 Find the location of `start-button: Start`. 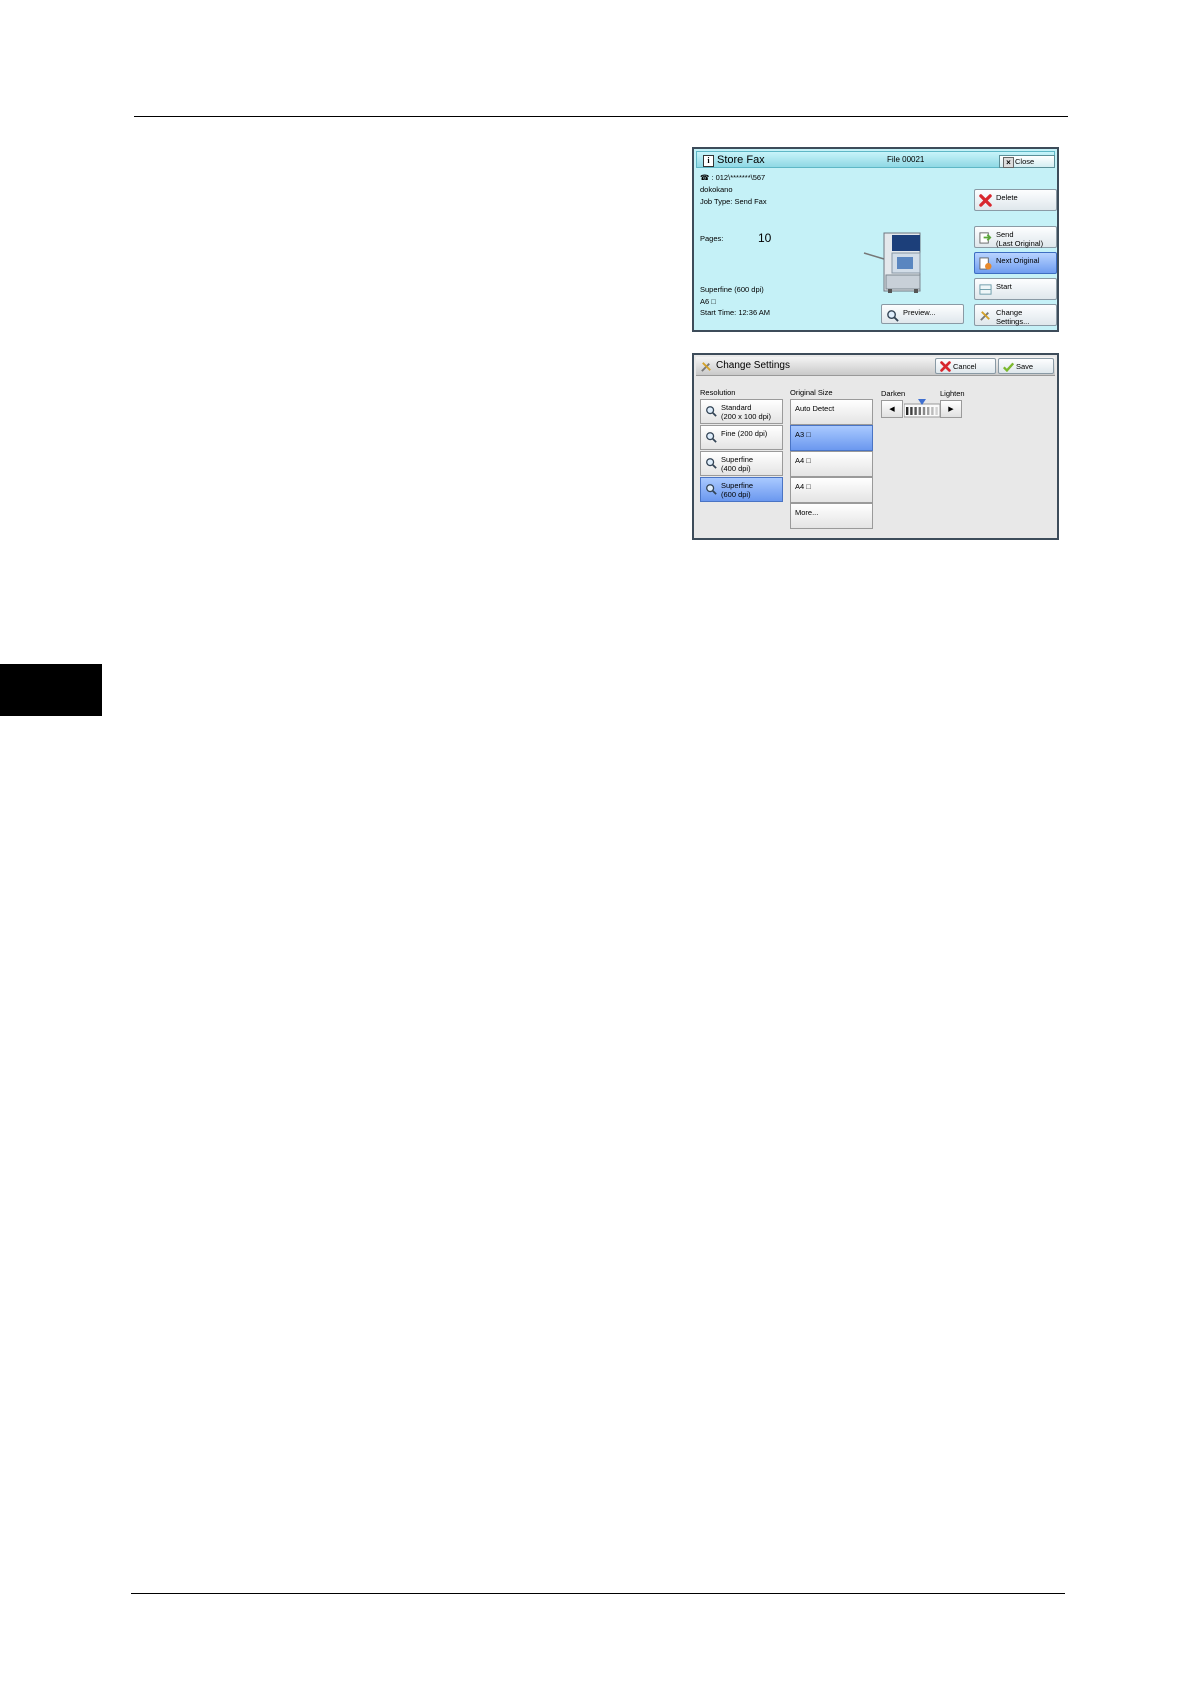

start-button: Start is located at coordinates (1015, 289).